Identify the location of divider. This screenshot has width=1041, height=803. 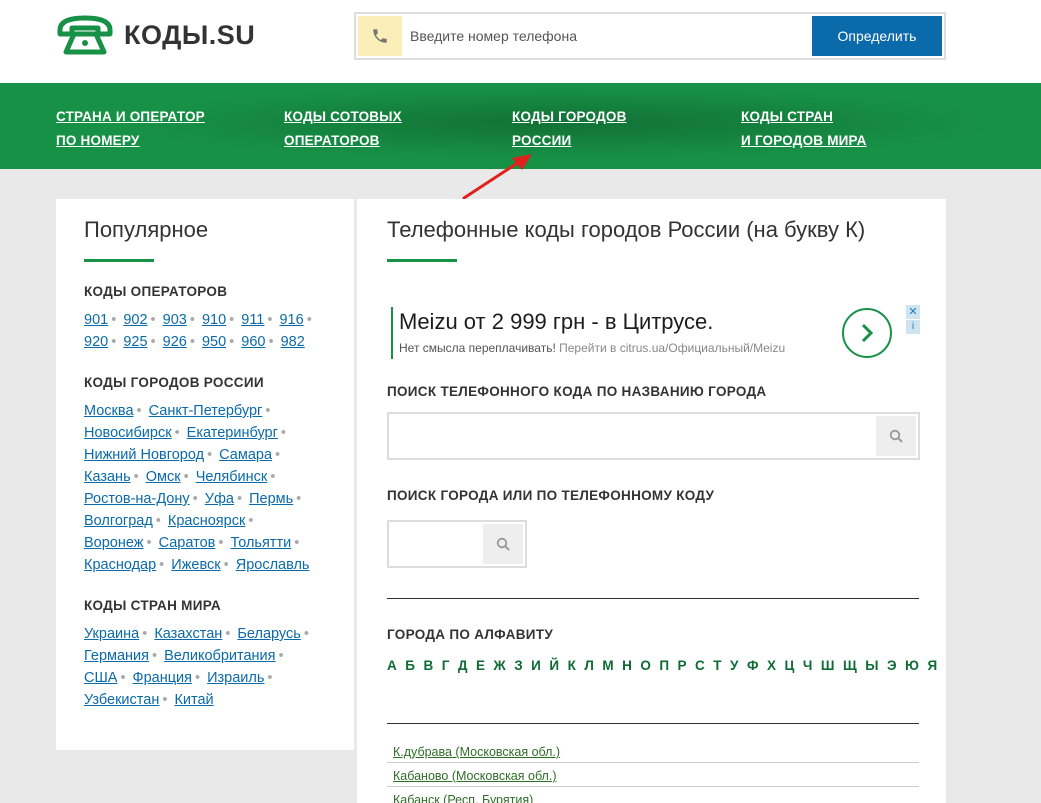
(653, 723).